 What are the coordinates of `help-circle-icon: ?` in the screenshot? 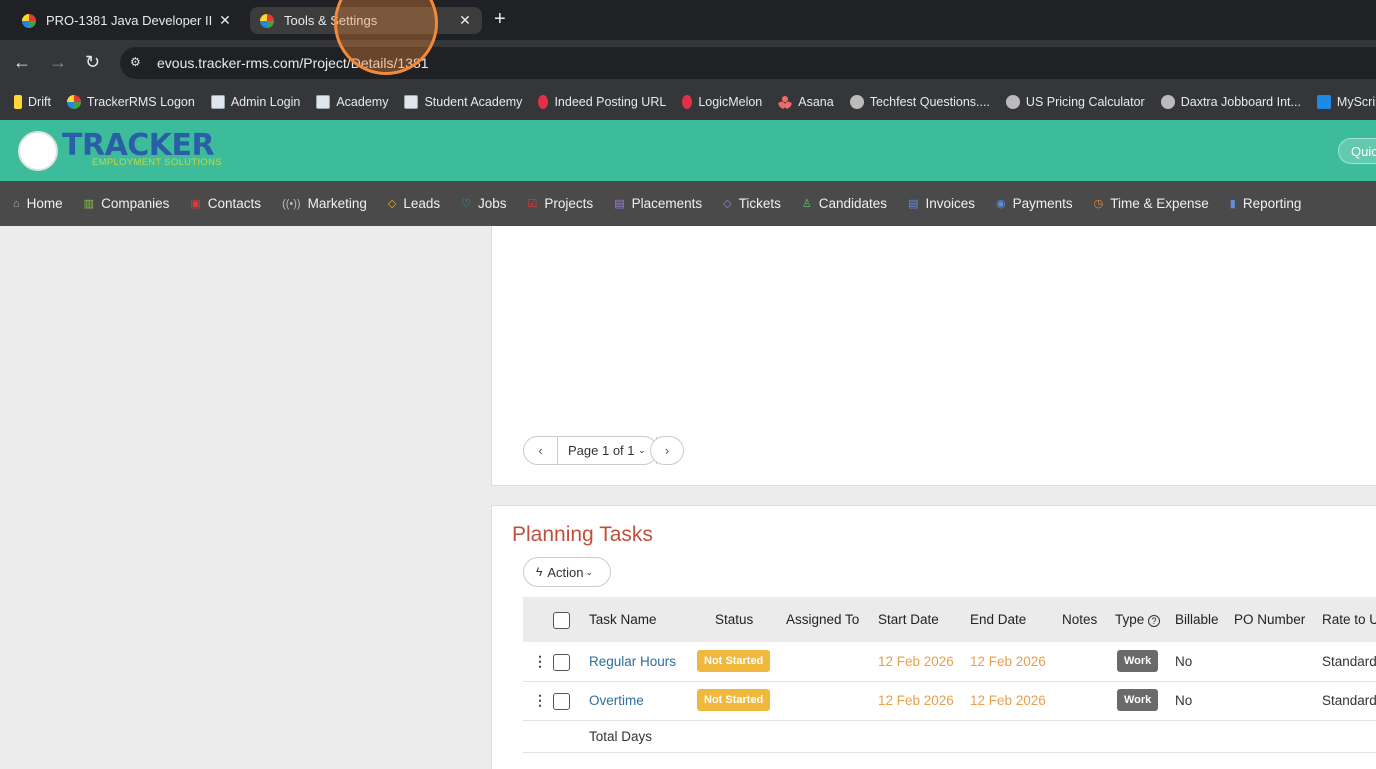 It's located at (1154, 621).